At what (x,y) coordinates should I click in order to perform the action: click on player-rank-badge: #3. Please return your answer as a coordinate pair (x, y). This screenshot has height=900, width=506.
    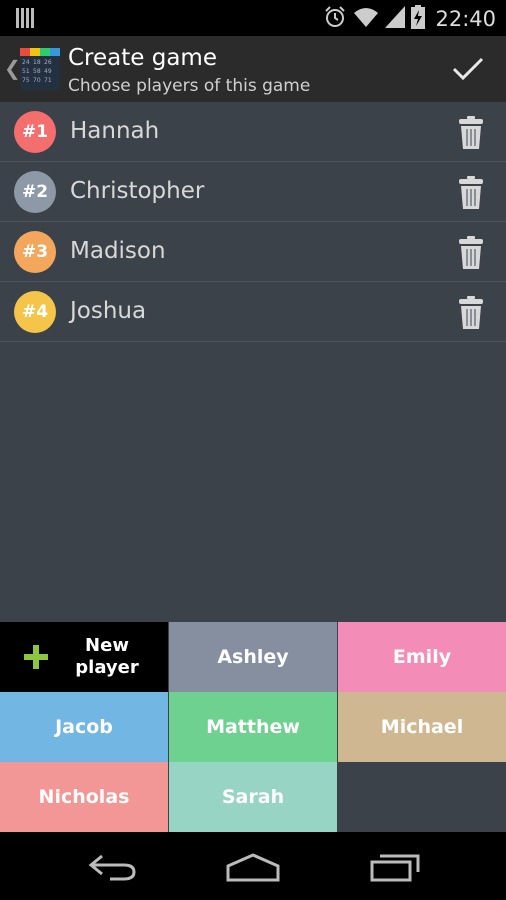
    Looking at the image, I should click on (35, 252).